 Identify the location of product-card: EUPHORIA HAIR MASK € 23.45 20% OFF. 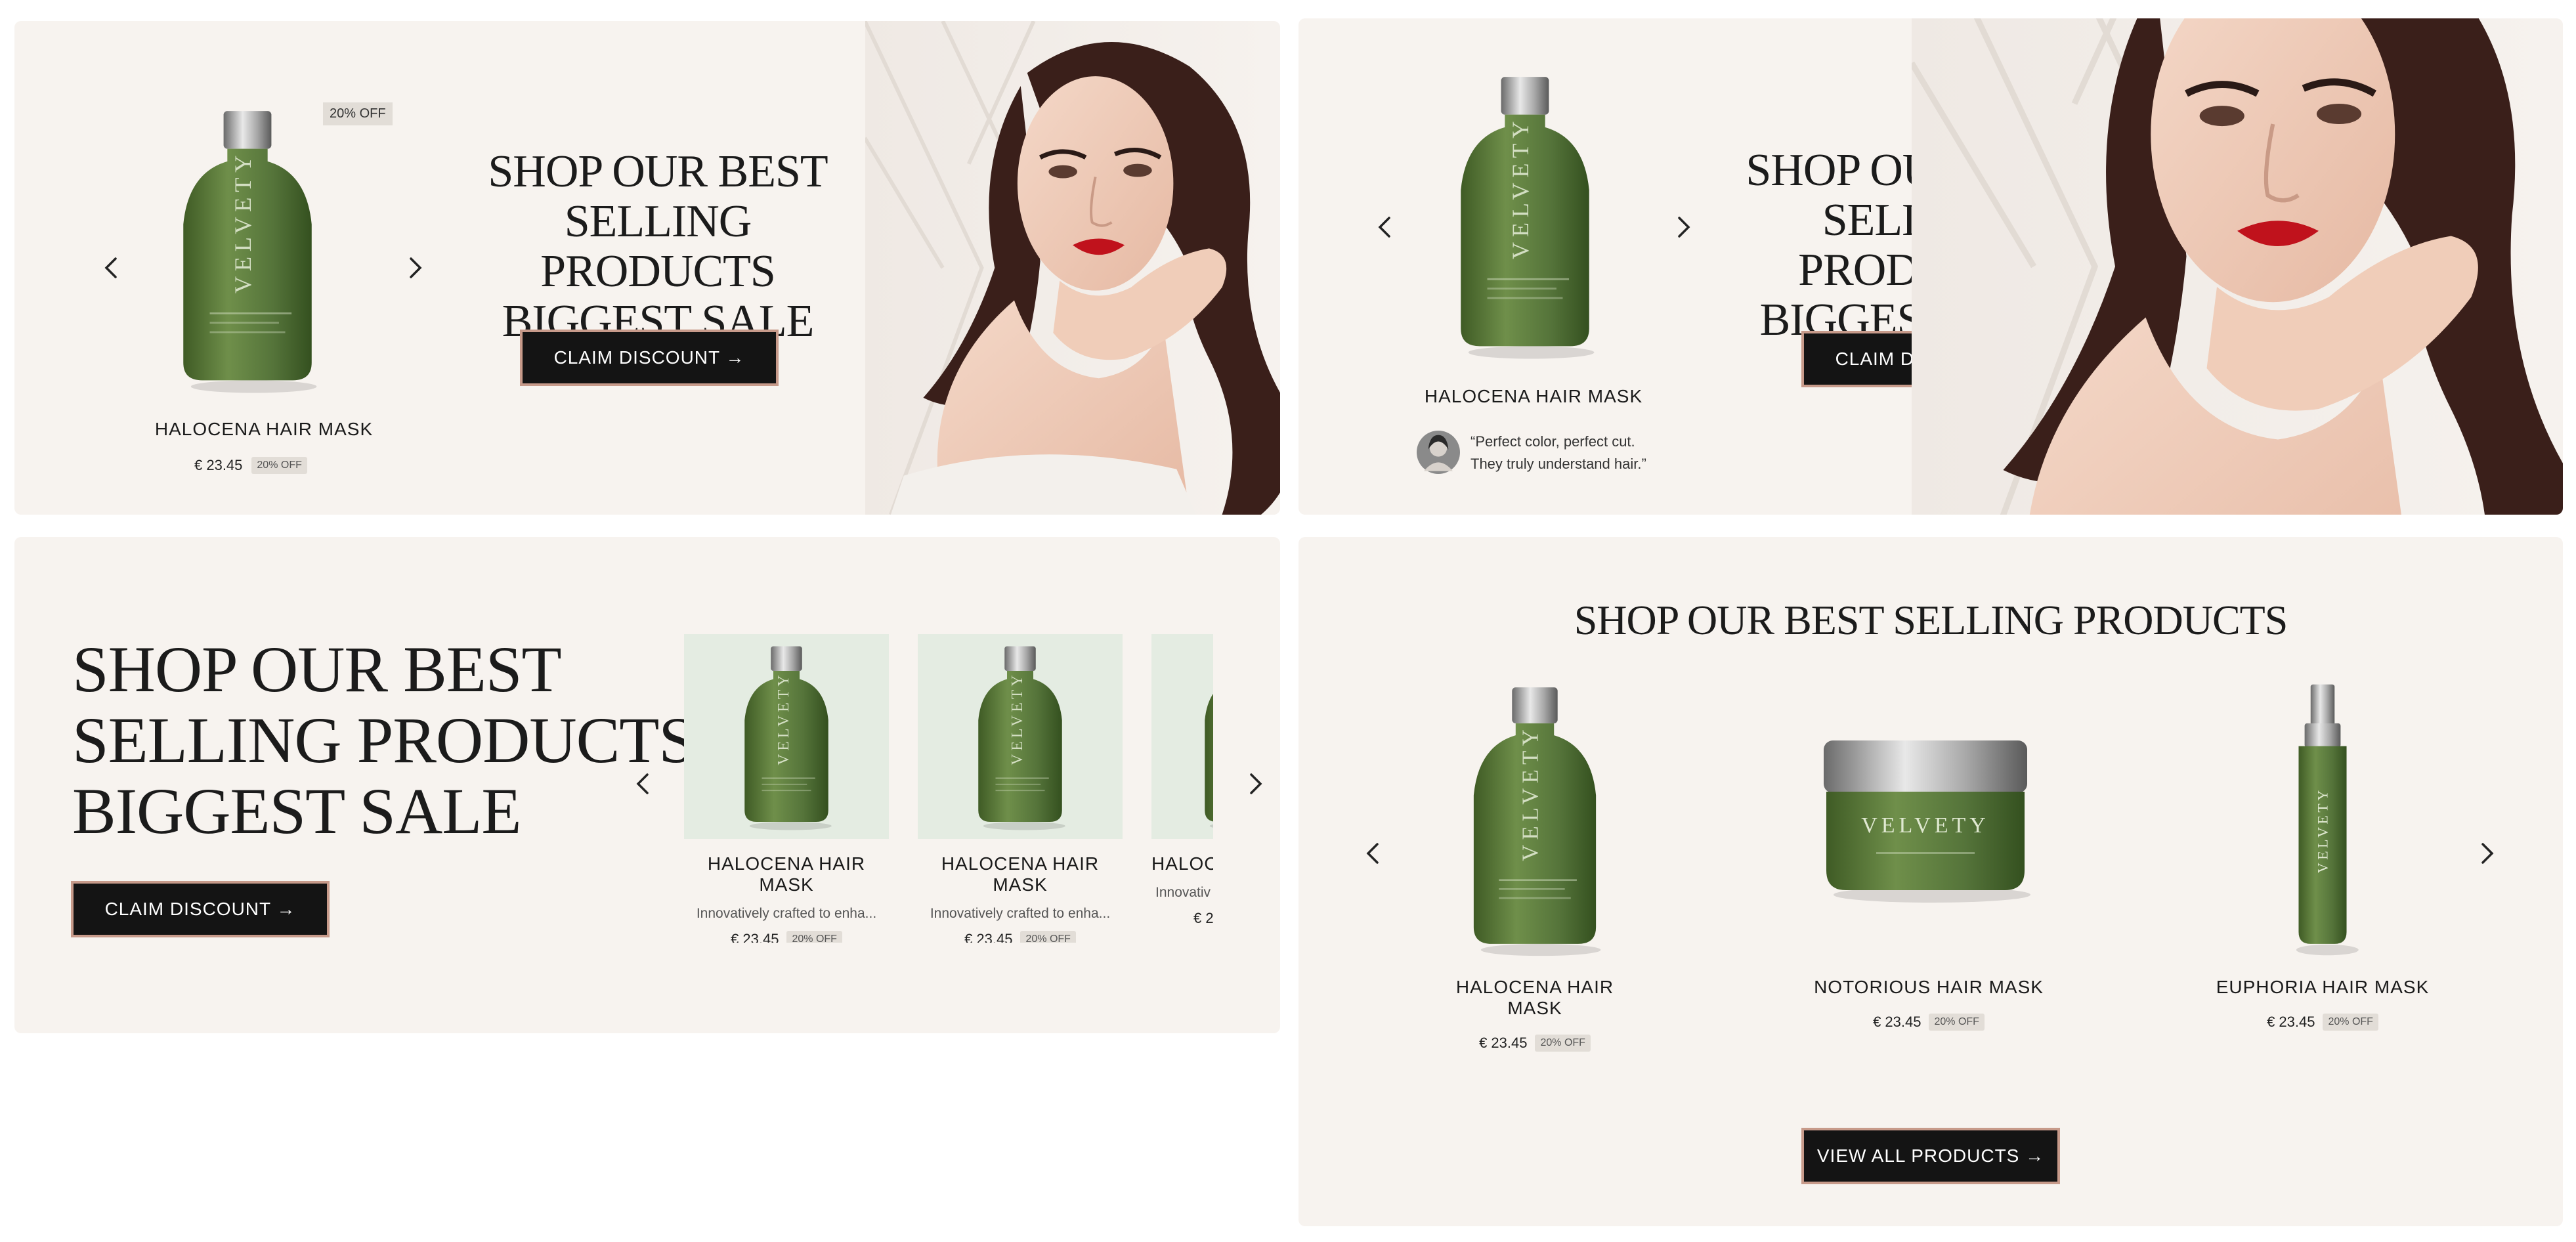
(2322, 856).